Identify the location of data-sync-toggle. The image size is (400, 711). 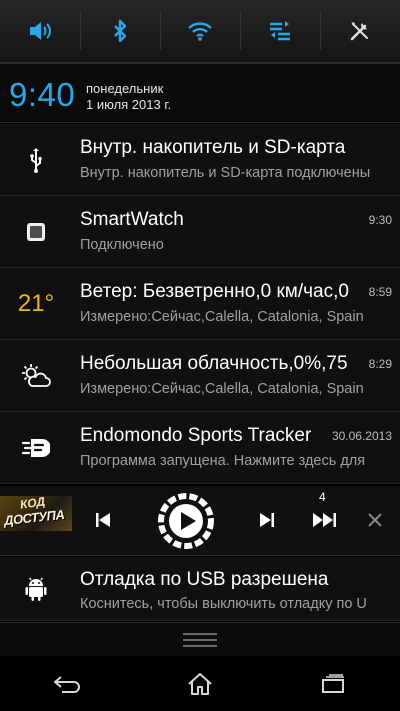
(280, 31).